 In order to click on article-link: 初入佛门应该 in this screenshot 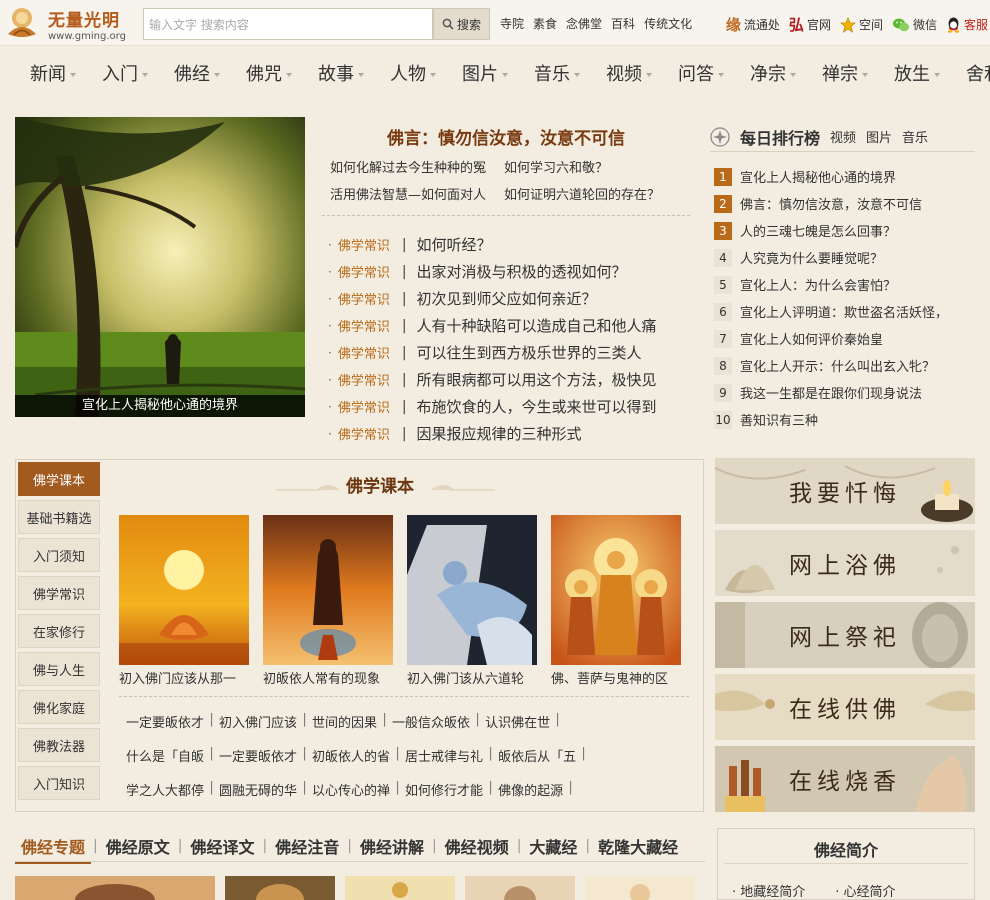, I will do `click(258, 721)`.